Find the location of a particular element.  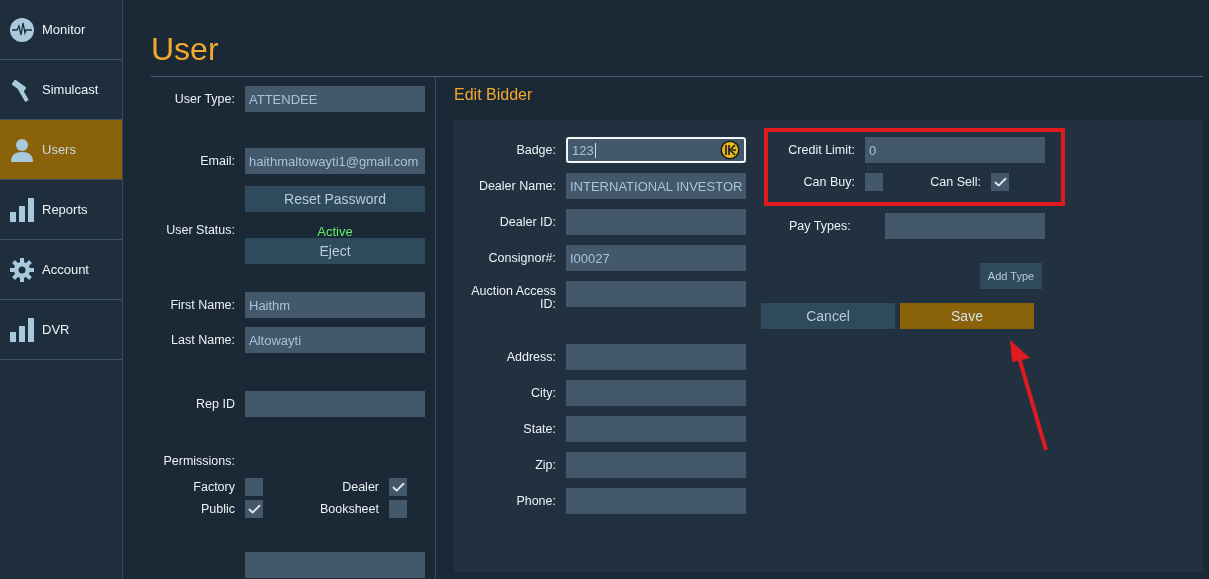

eject-button: Eject is located at coordinates (335, 251).